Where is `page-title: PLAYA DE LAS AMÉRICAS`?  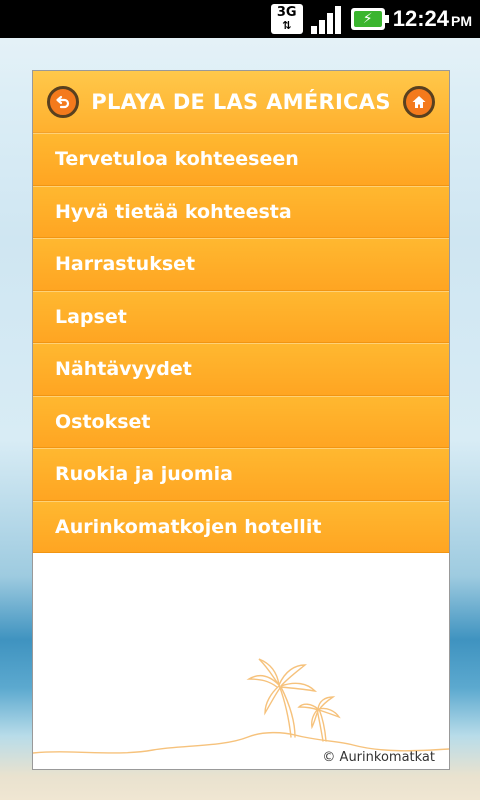 page-title: PLAYA DE LAS AMÉRICAS is located at coordinates (241, 101).